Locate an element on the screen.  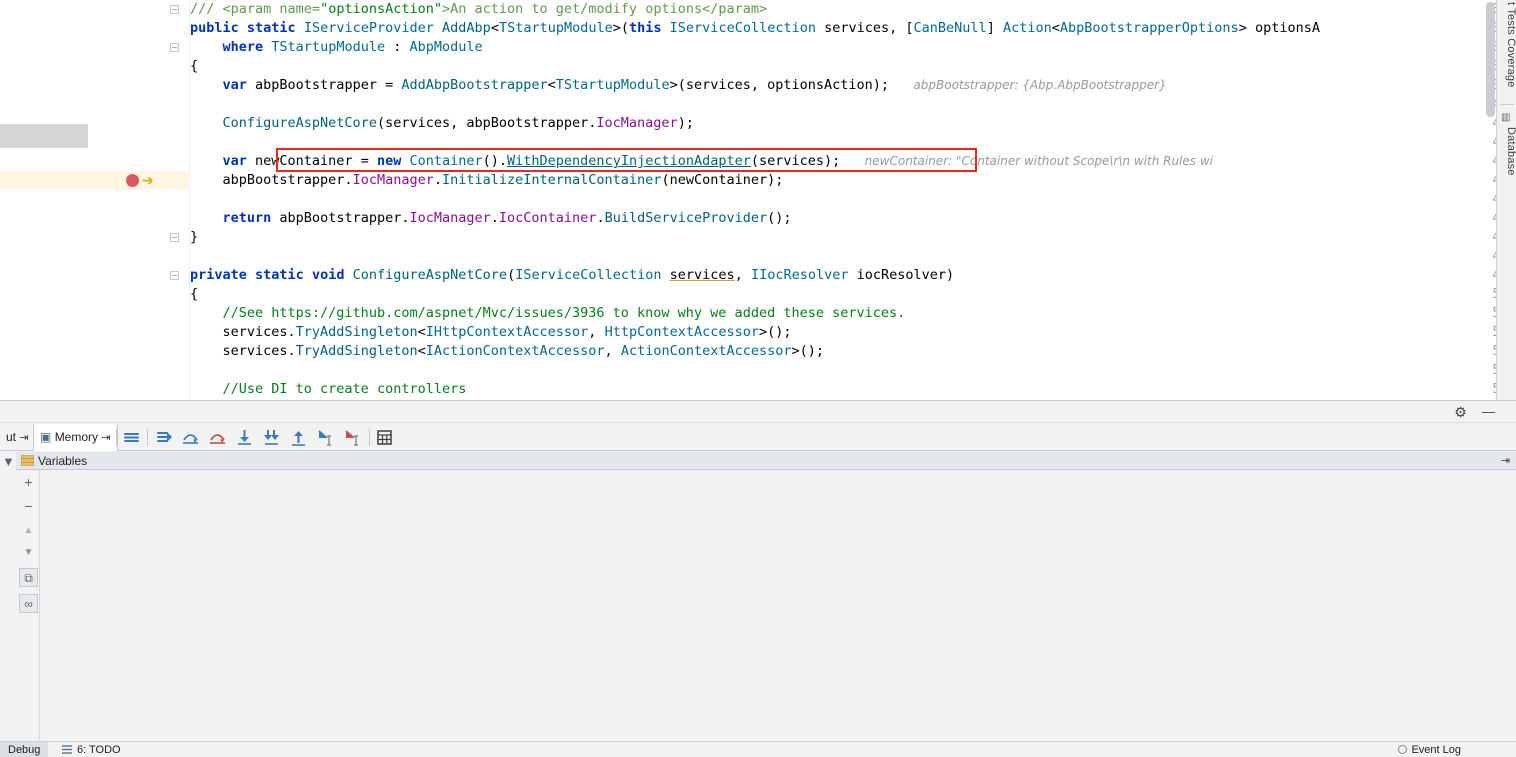
editor-vertical-scrollbar is located at coordinates (1490, 59).